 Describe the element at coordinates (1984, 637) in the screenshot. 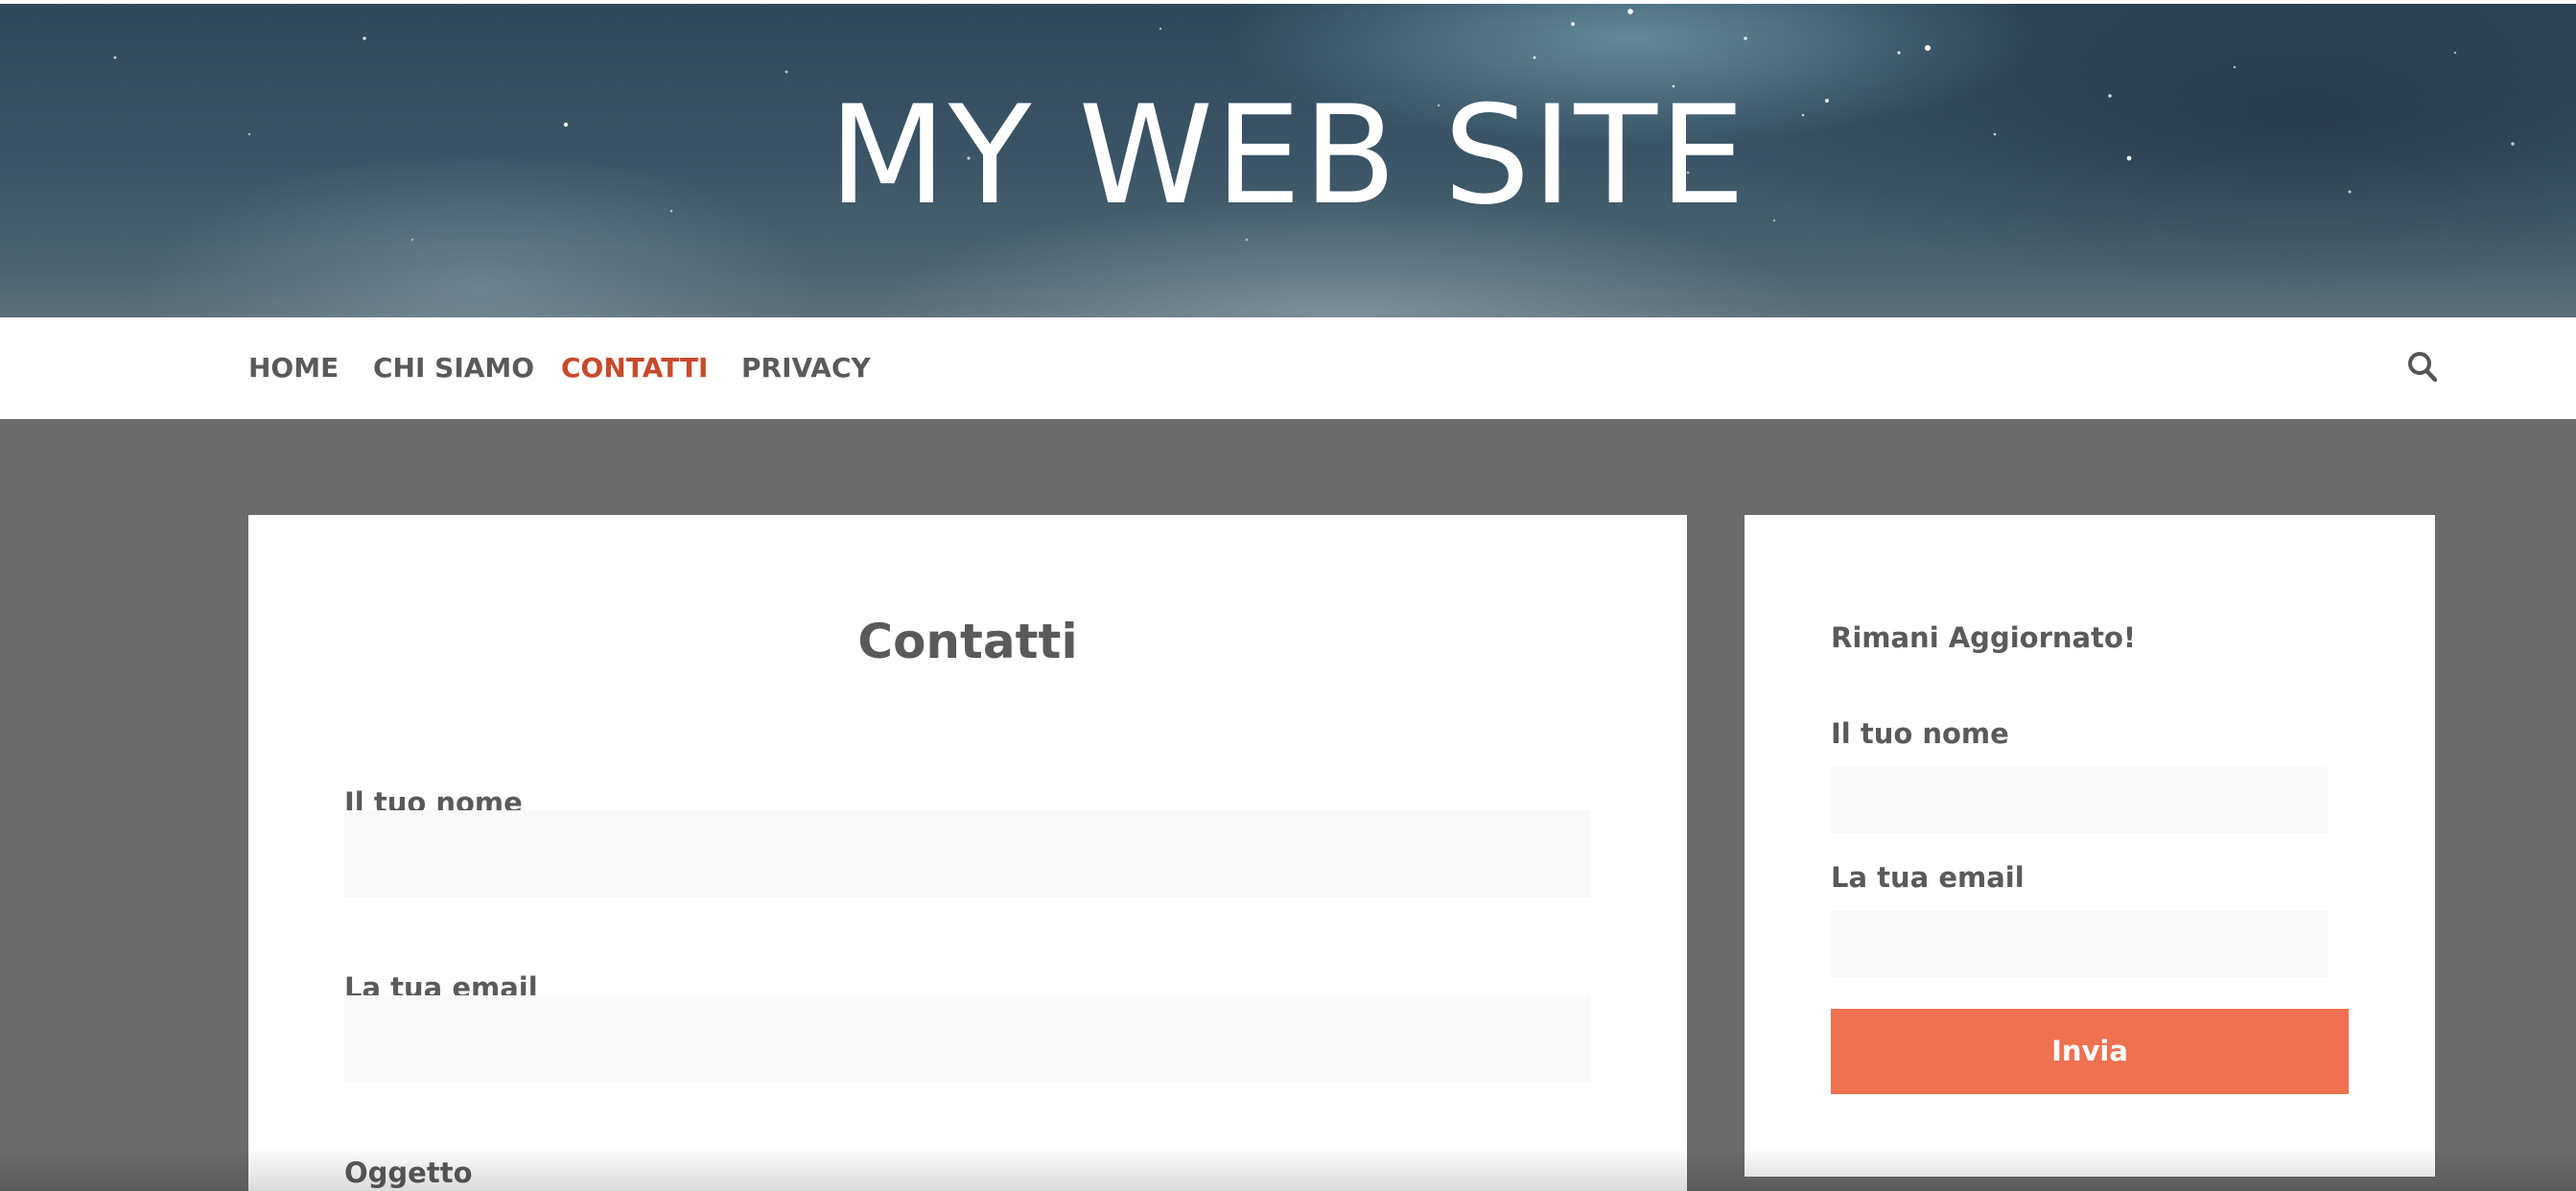

I see `newsletter-heading: Rimani Aggiornato!` at that location.